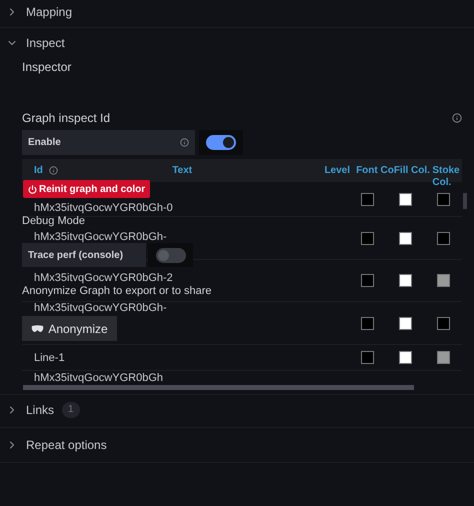 This screenshot has height=506, width=474. Describe the element at coordinates (104, 278) in the screenshot. I see `table-cell-text: hMx35itvqGocwYGR0bGh-2` at that location.